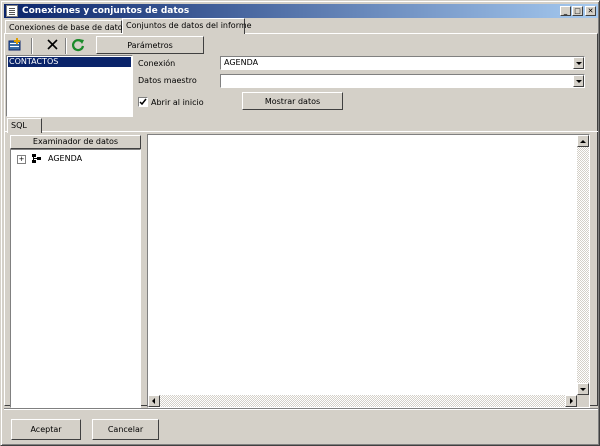 The width and height of the screenshot is (600, 446). I want to click on tab-connections: Conexiones de base de datos, so click(66, 27).